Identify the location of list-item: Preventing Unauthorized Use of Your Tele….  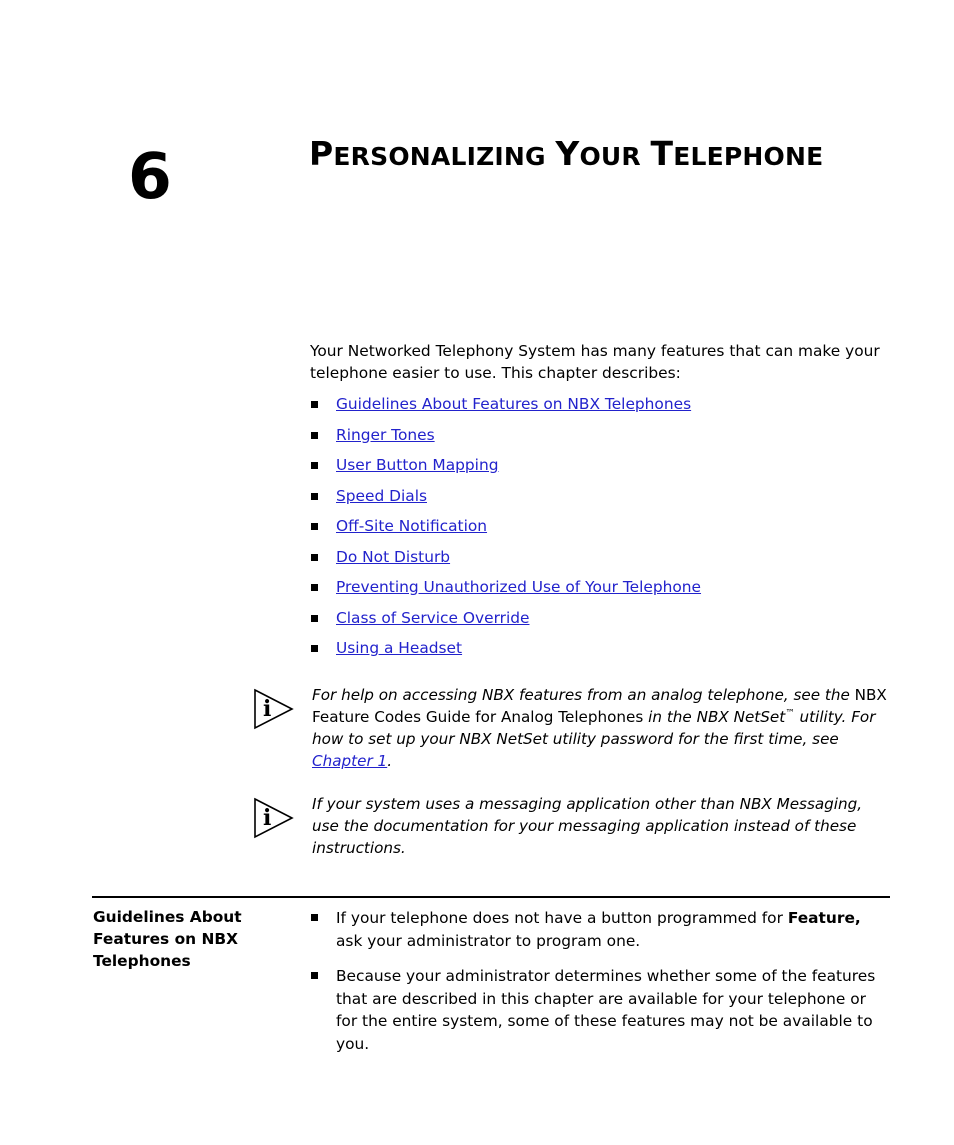
(600, 587).